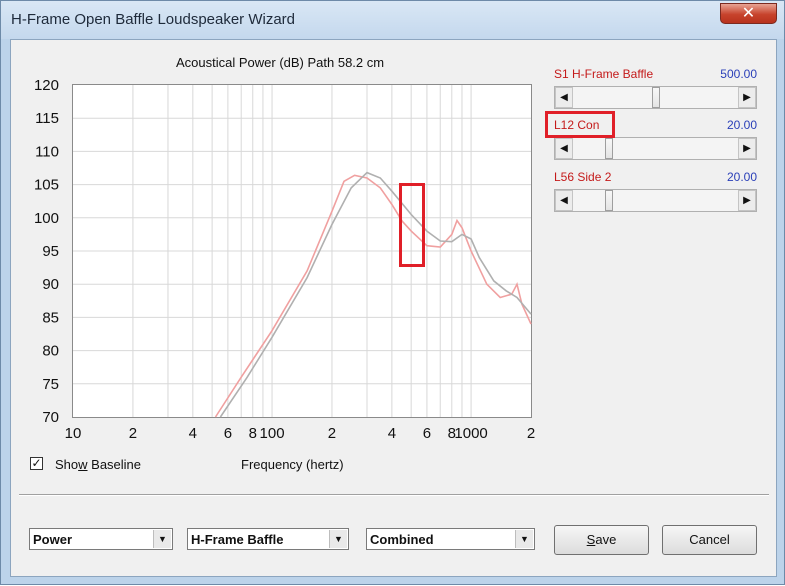 The image size is (785, 586). I want to click on l56-scrollbar: ◀ ▶, so click(655, 200).